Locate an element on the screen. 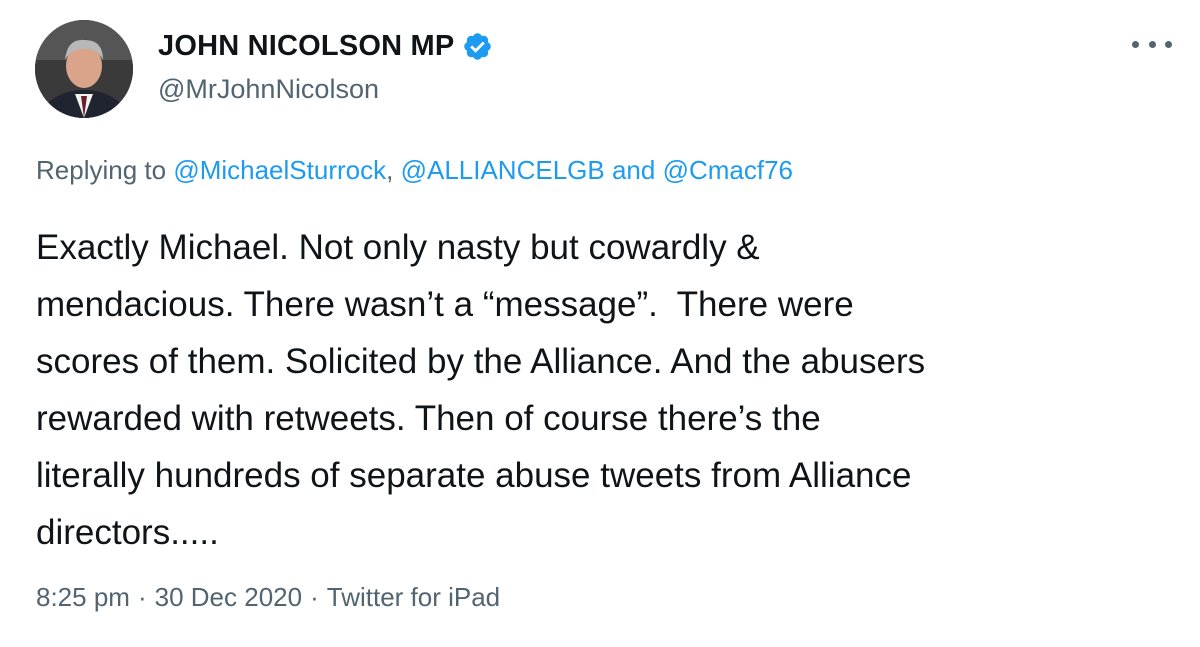 The image size is (1200, 647). display-name-text: JOHN NICOLSON MP is located at coordinates (306, 46).